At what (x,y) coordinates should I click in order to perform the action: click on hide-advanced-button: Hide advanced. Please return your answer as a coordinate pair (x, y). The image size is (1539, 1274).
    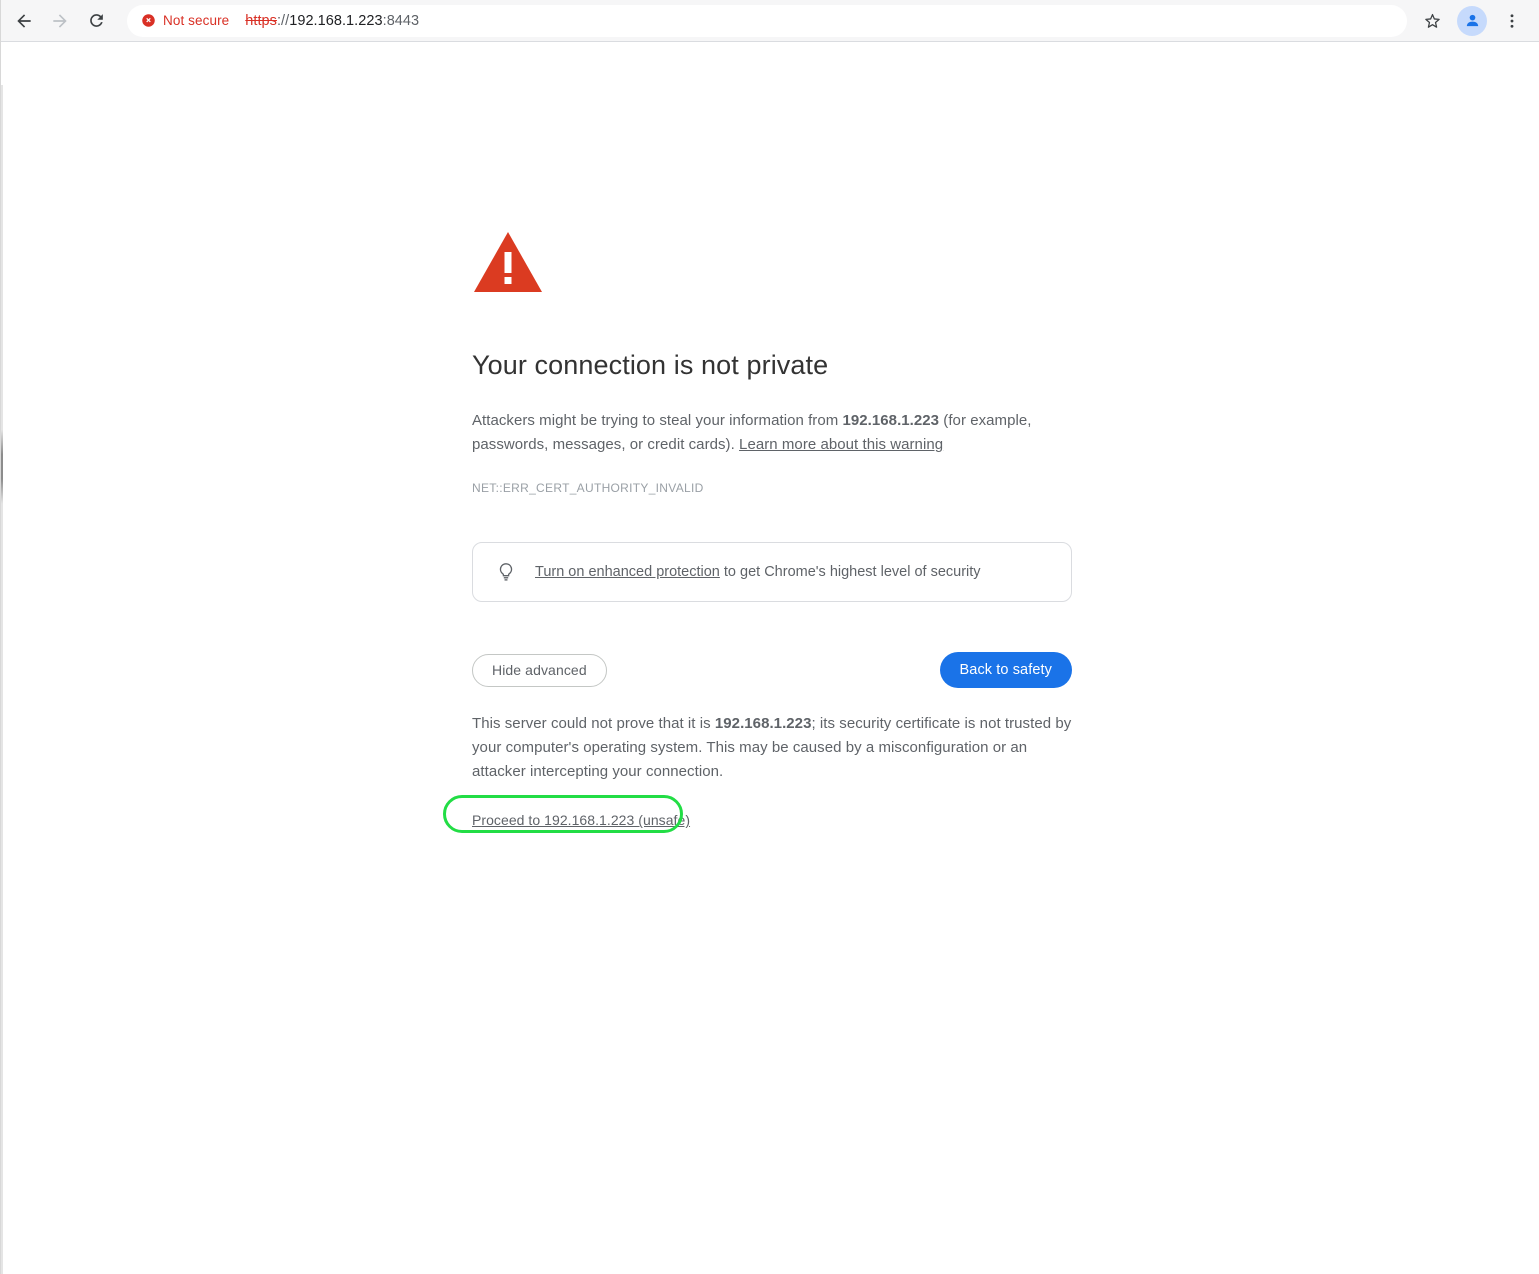
    Looking at the image, I should click on (539, 670).